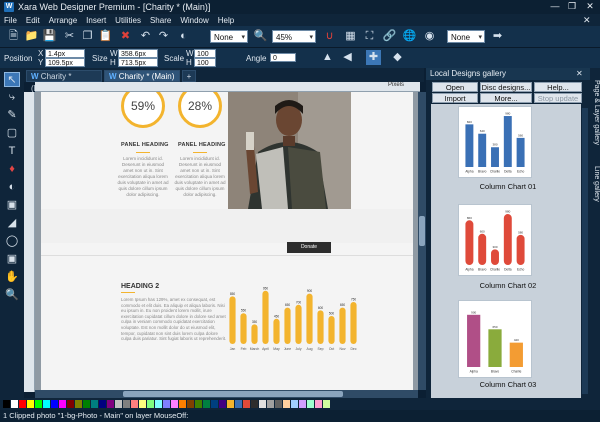  What do you see at coordinates (294, 36) in the screenshot?
I see `zoom-select: 45% ▾` at bounding box center [294, 36].